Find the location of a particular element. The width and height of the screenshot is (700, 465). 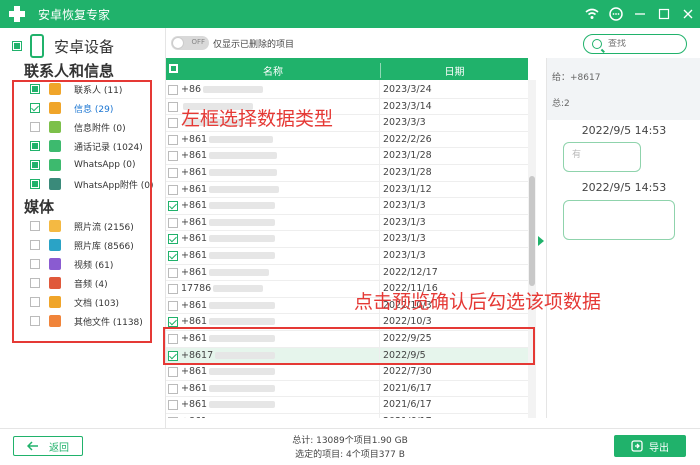

table-row: +86 2023/3/24 is located at coordinates (347, 90).